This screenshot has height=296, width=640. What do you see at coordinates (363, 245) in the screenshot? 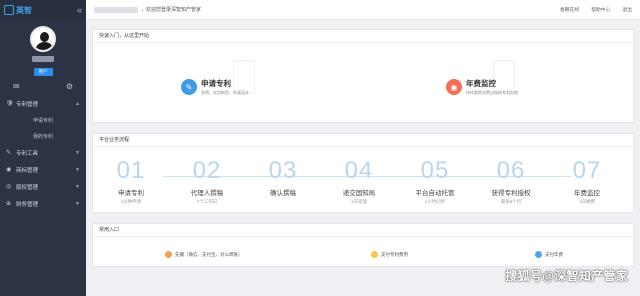
I see `common-entry-card: 常用入口 先撮（微信、支付宝、对公转账） 支付专利费用 支付年费` at bounding box center [363, 245].